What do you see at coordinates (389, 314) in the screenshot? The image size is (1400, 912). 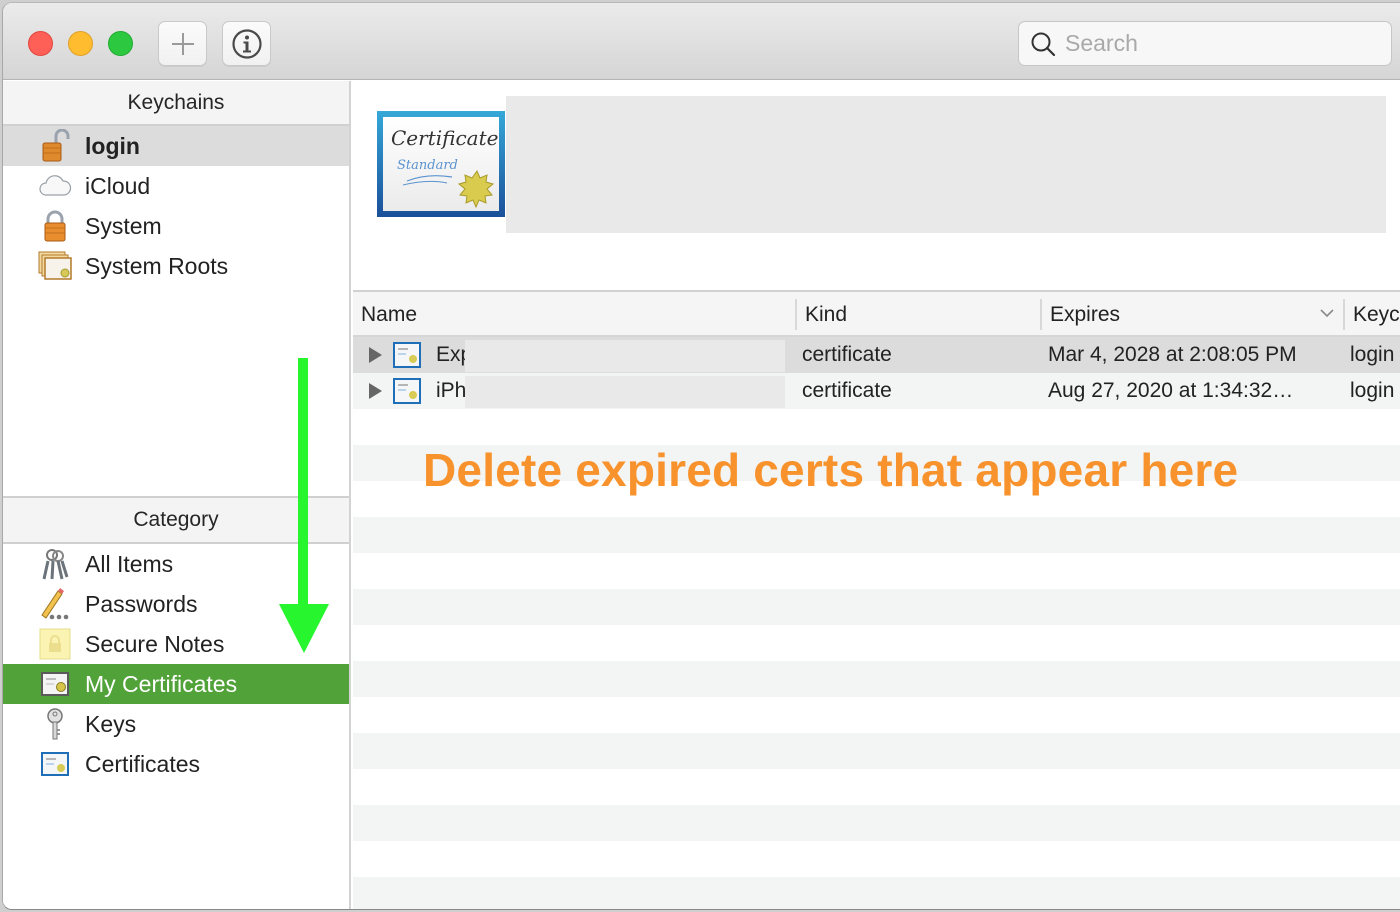 I see `column-header-name: Name` at bounding box center [389, 314].